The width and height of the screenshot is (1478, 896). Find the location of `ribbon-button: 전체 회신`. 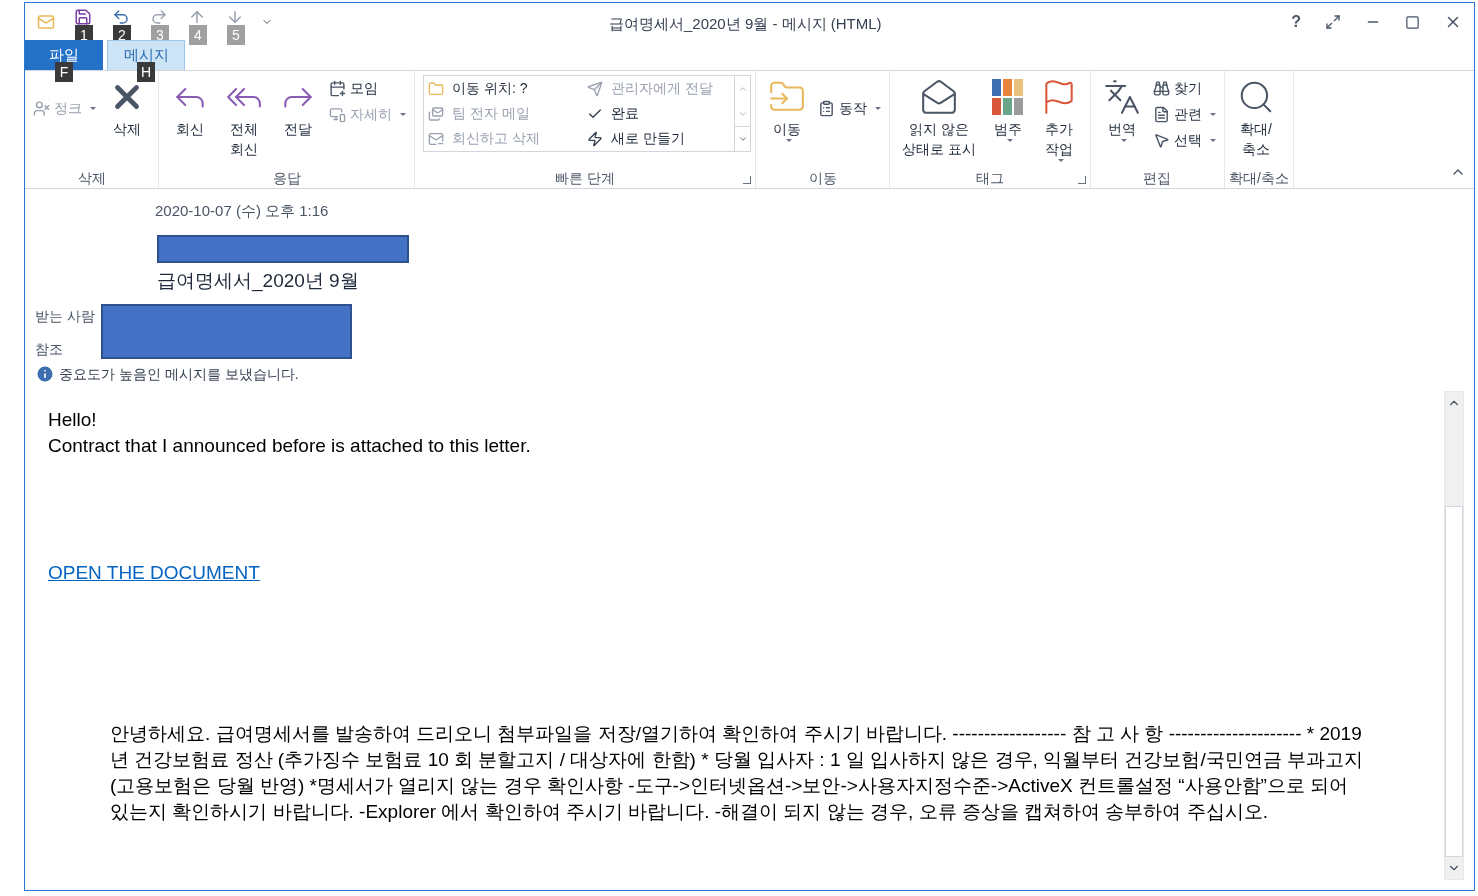

ribbon-button: 전체 회신 is located at coordinates (244, 115).